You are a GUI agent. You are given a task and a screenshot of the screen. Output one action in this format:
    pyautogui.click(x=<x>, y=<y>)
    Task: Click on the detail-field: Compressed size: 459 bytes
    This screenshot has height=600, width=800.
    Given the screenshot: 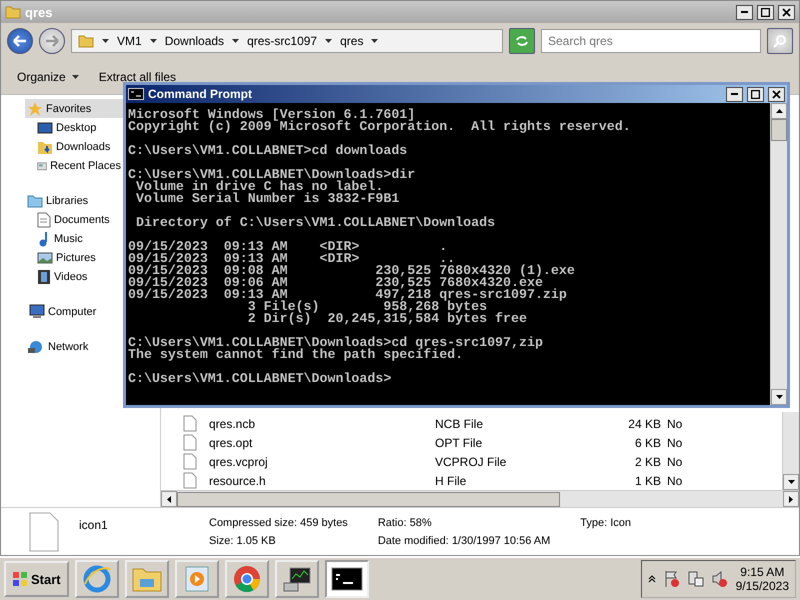 What is the action you would take?
    pyautogui.click(x=278, y=522)
    